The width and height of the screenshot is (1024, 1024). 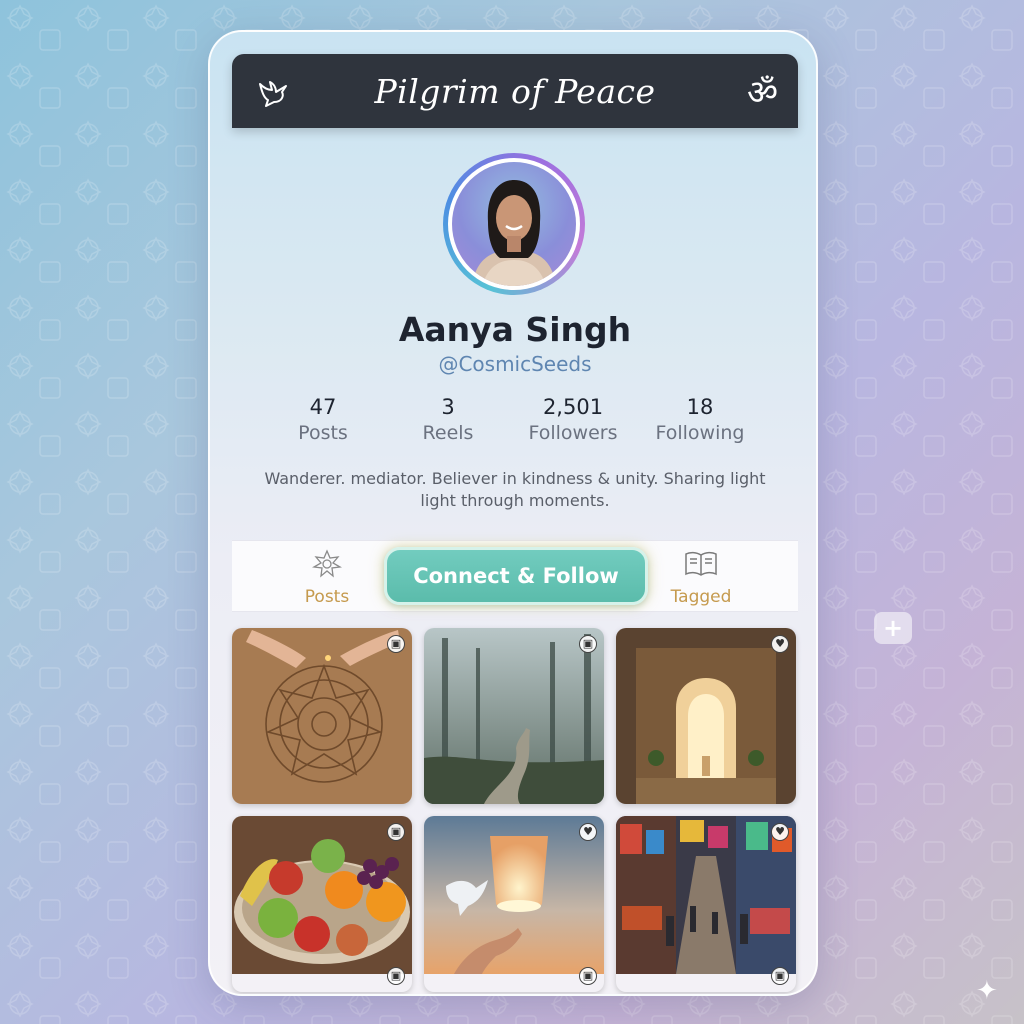 I want to click on avatar, so click(x=514, y=224).